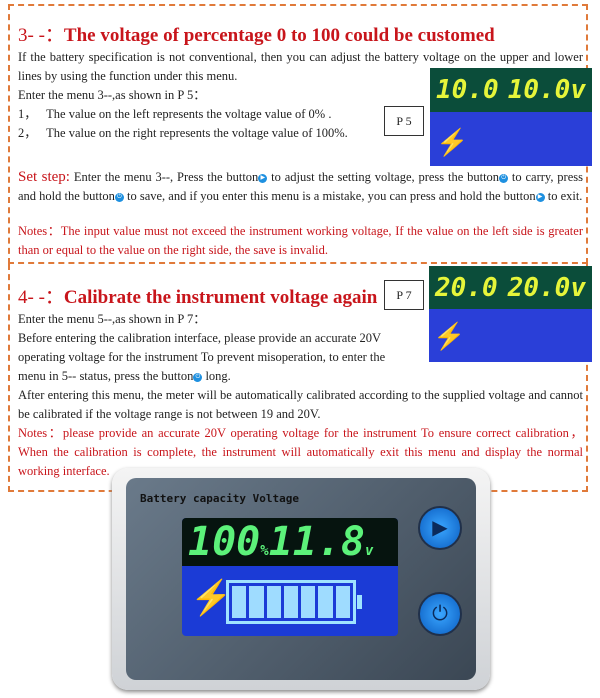  What do you see at coordinates (290, 577) in the screenshot?
I see `device-lcd: 100%11.8v ⚡` at bounding box center [290, 577].